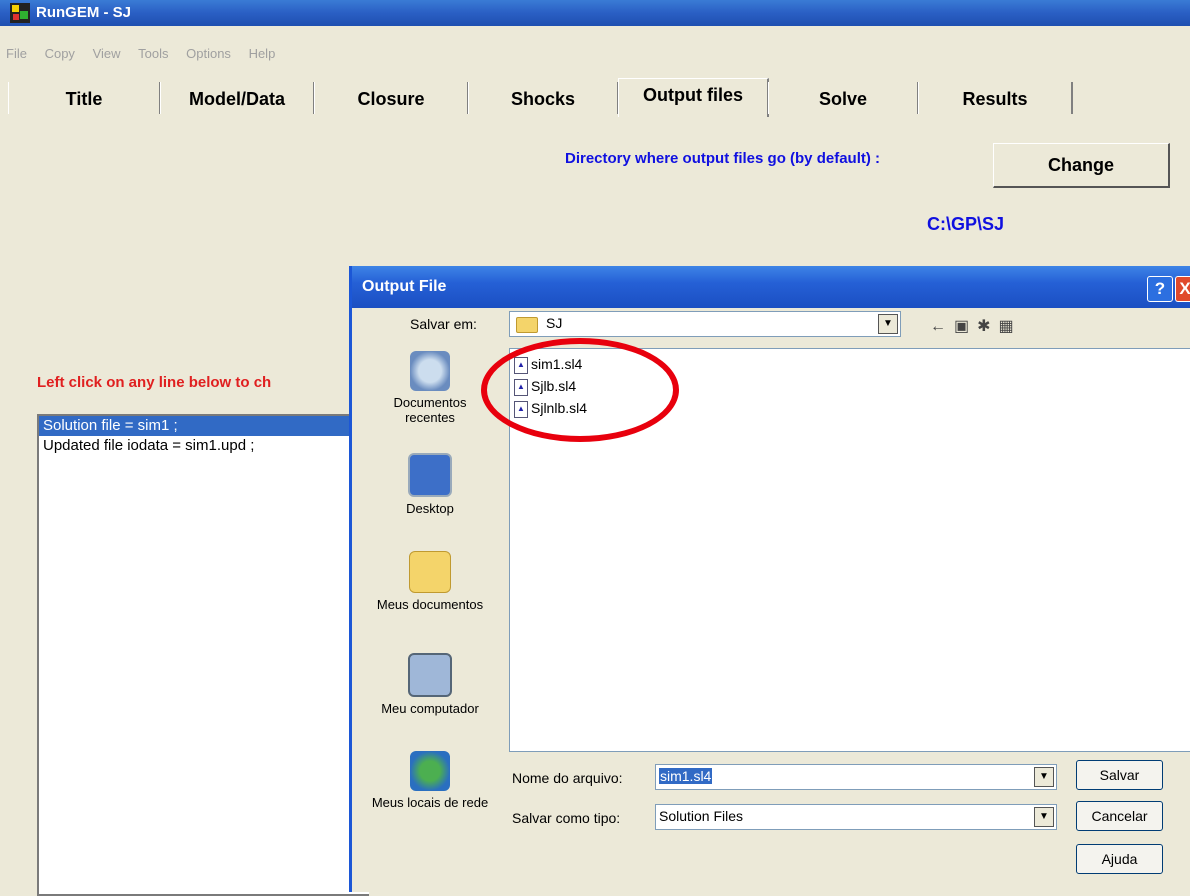  I want to click on save-in-label: Salvar em:, so click(443, 324).